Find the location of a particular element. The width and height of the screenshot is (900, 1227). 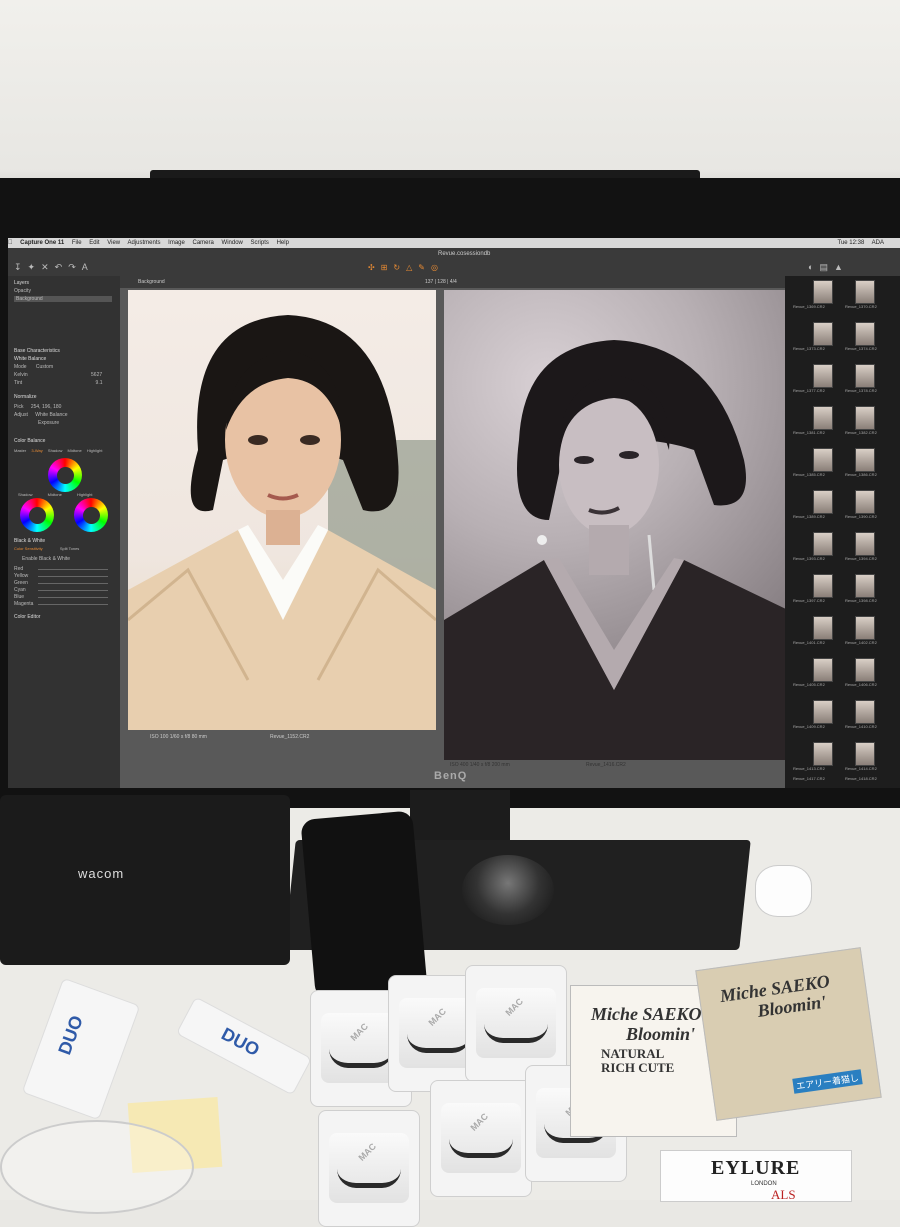

menu-help: Help is located at coordinates (283, 243).